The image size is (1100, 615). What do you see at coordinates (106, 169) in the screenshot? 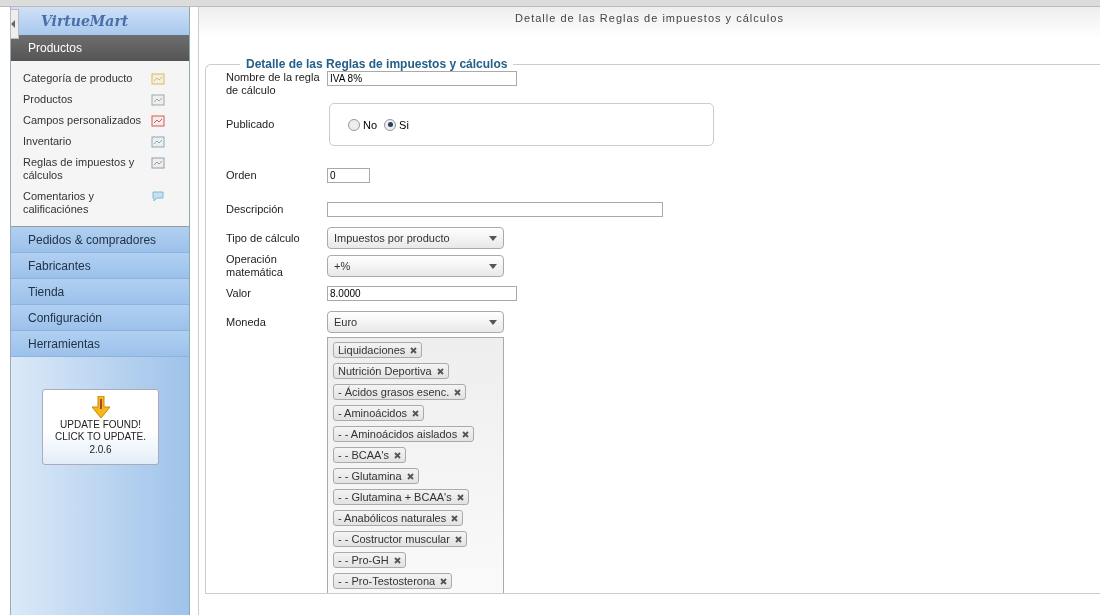
I see `sidebar-item: Reglas de impuestos y cálculos` at bounding box center [106, 169].